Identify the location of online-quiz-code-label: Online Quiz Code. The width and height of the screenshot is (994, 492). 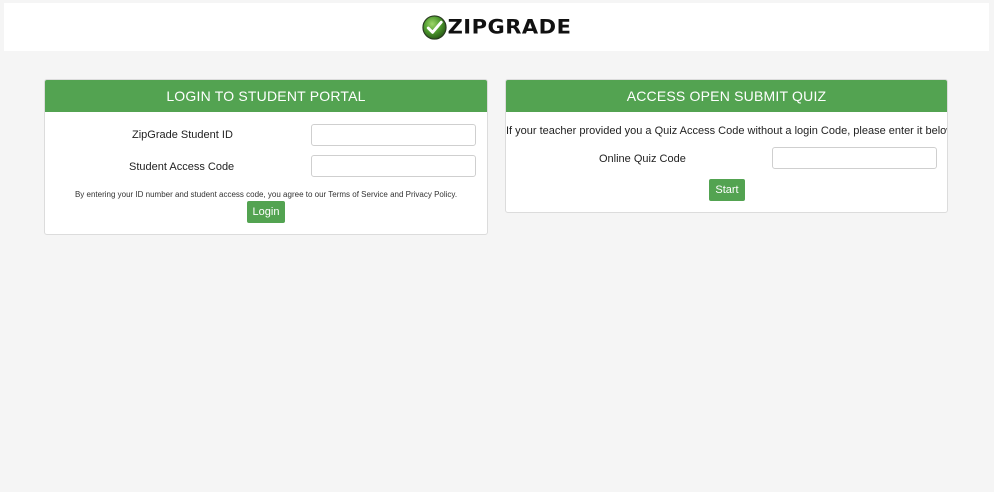
(642, 159).